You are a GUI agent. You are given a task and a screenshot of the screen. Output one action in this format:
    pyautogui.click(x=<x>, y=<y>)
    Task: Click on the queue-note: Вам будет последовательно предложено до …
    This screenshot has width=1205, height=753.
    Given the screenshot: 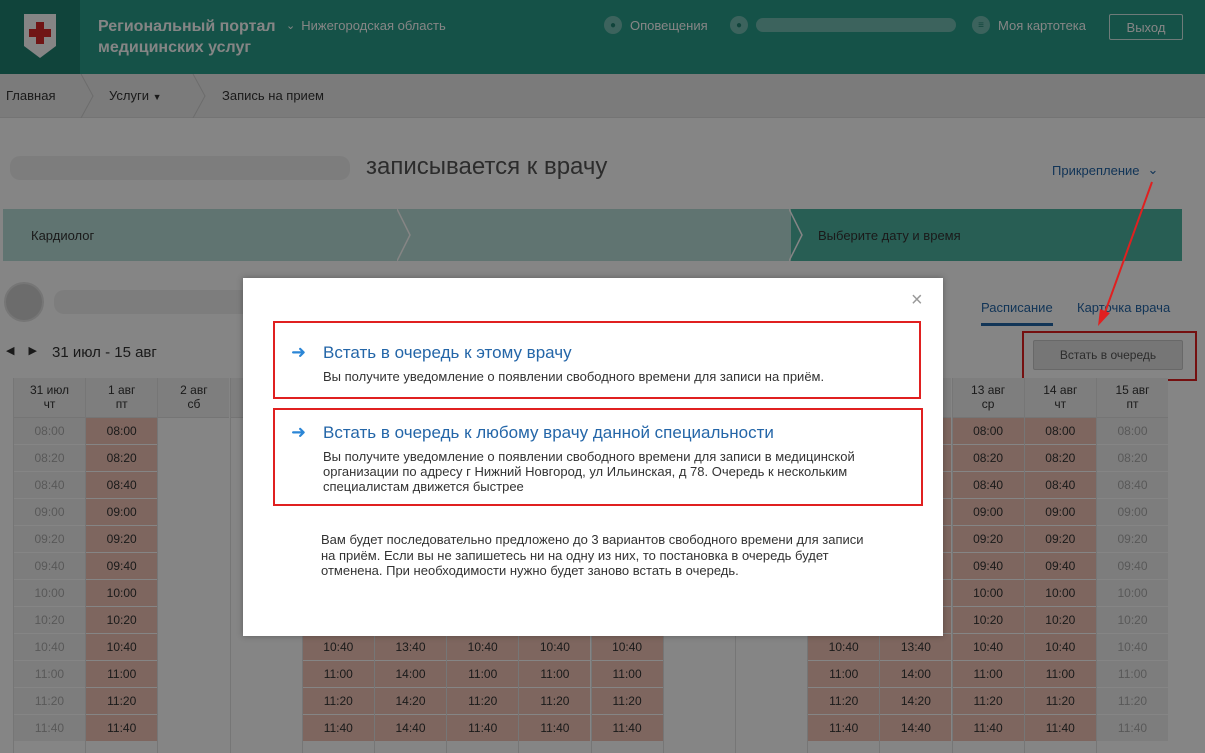 What is the action you would take?
    pyautogui.click(x=592, y=555)
    